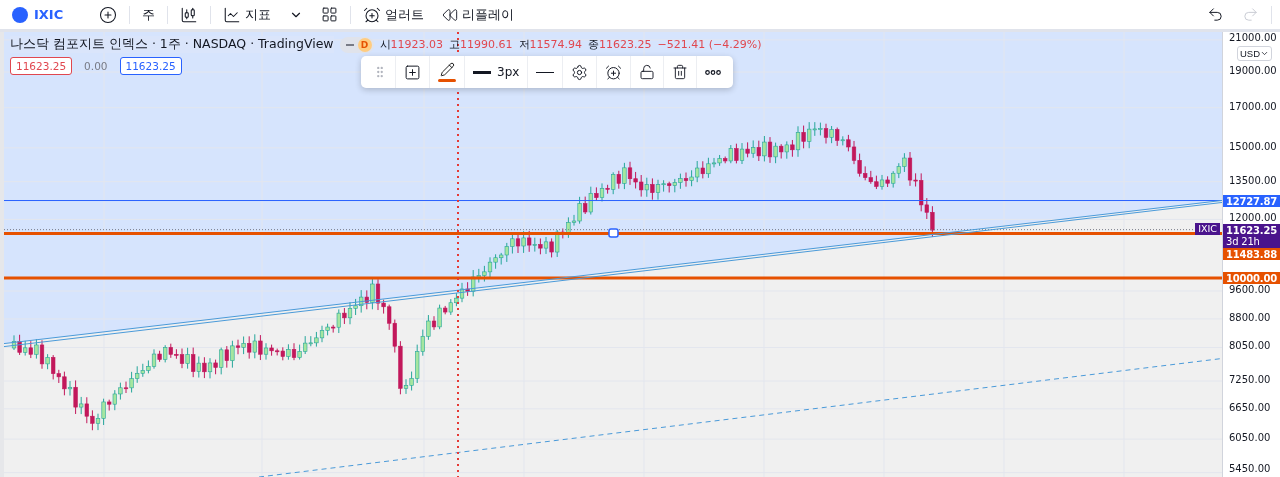 Image resolution: width=1280 pixels, height=477 pixels. Describe the element at coordinates (385, 44) in the screenshot. I see `ohlc-label: 시` at that location.